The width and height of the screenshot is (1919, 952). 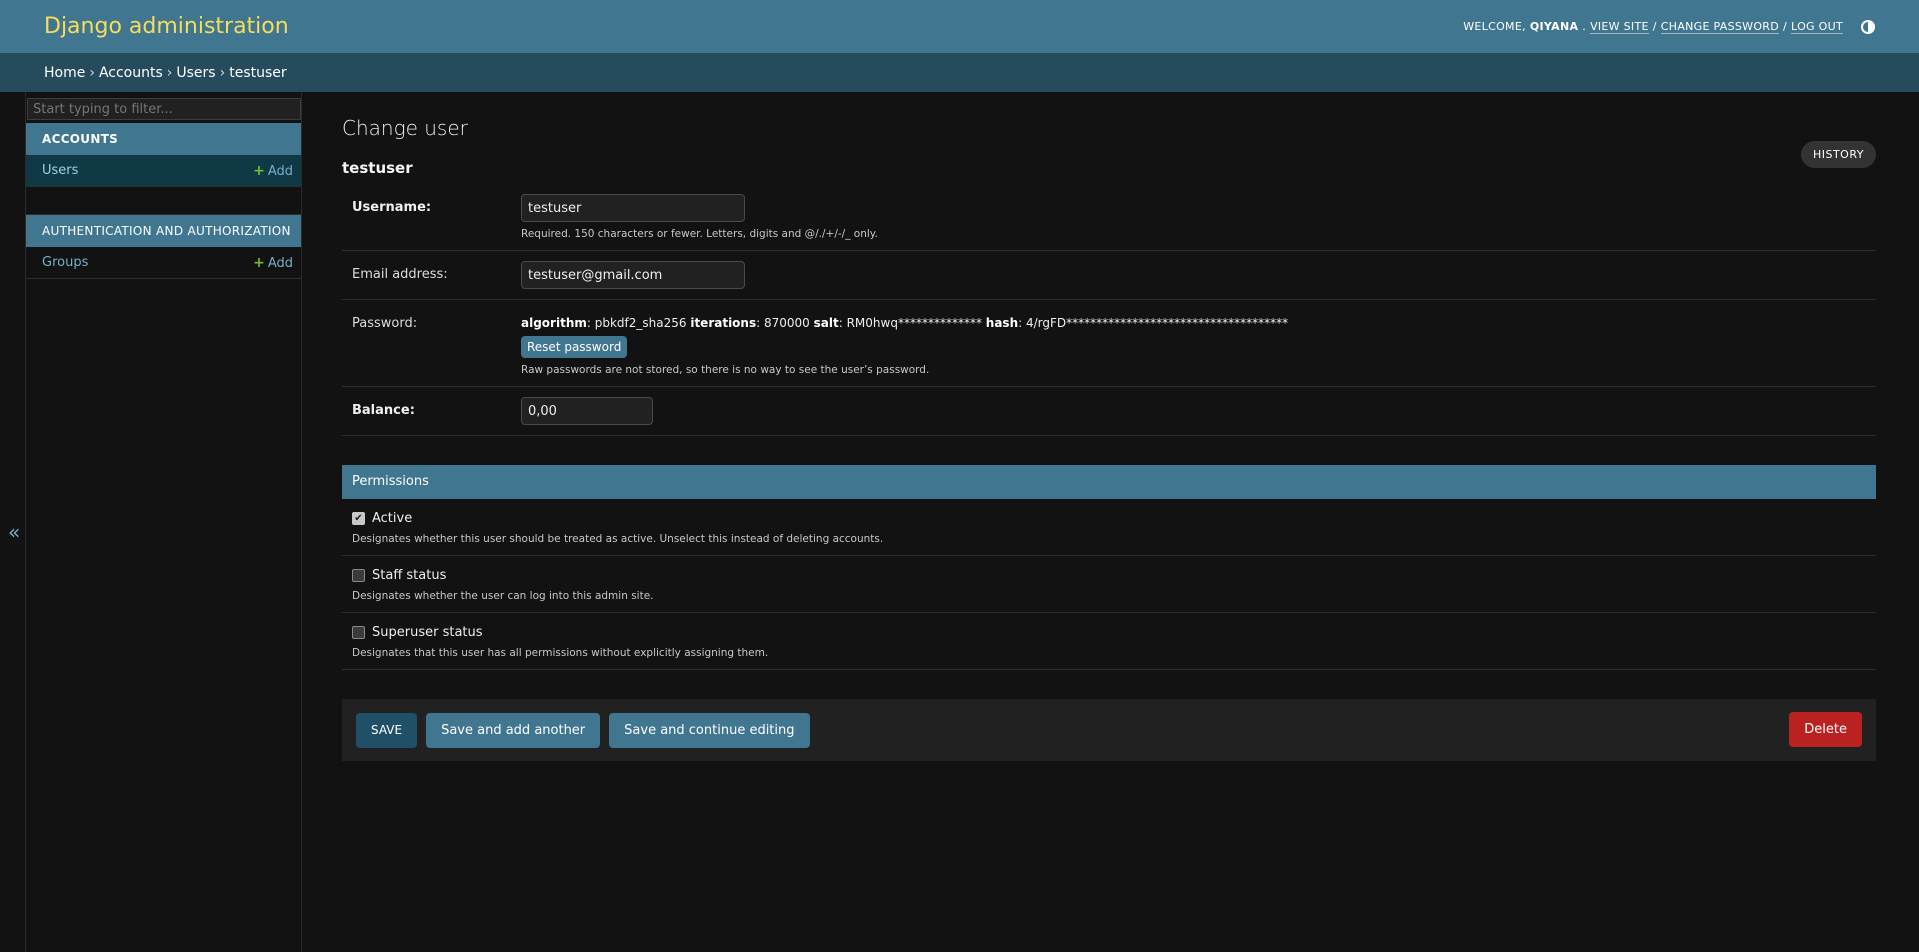 I want to click on form-row-email: Email address: testuser@gmail.com, so click(x=1109, y=275).